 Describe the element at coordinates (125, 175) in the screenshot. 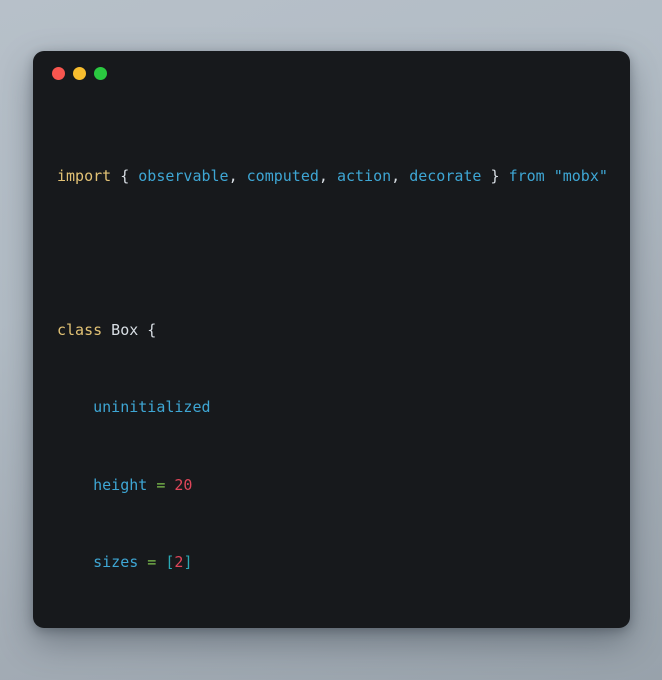

I see `token-brace-open: {` at that location.